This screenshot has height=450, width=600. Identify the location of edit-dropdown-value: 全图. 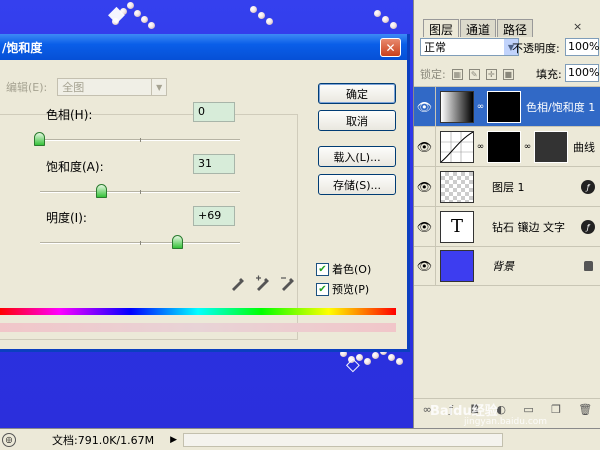
(73, 87).